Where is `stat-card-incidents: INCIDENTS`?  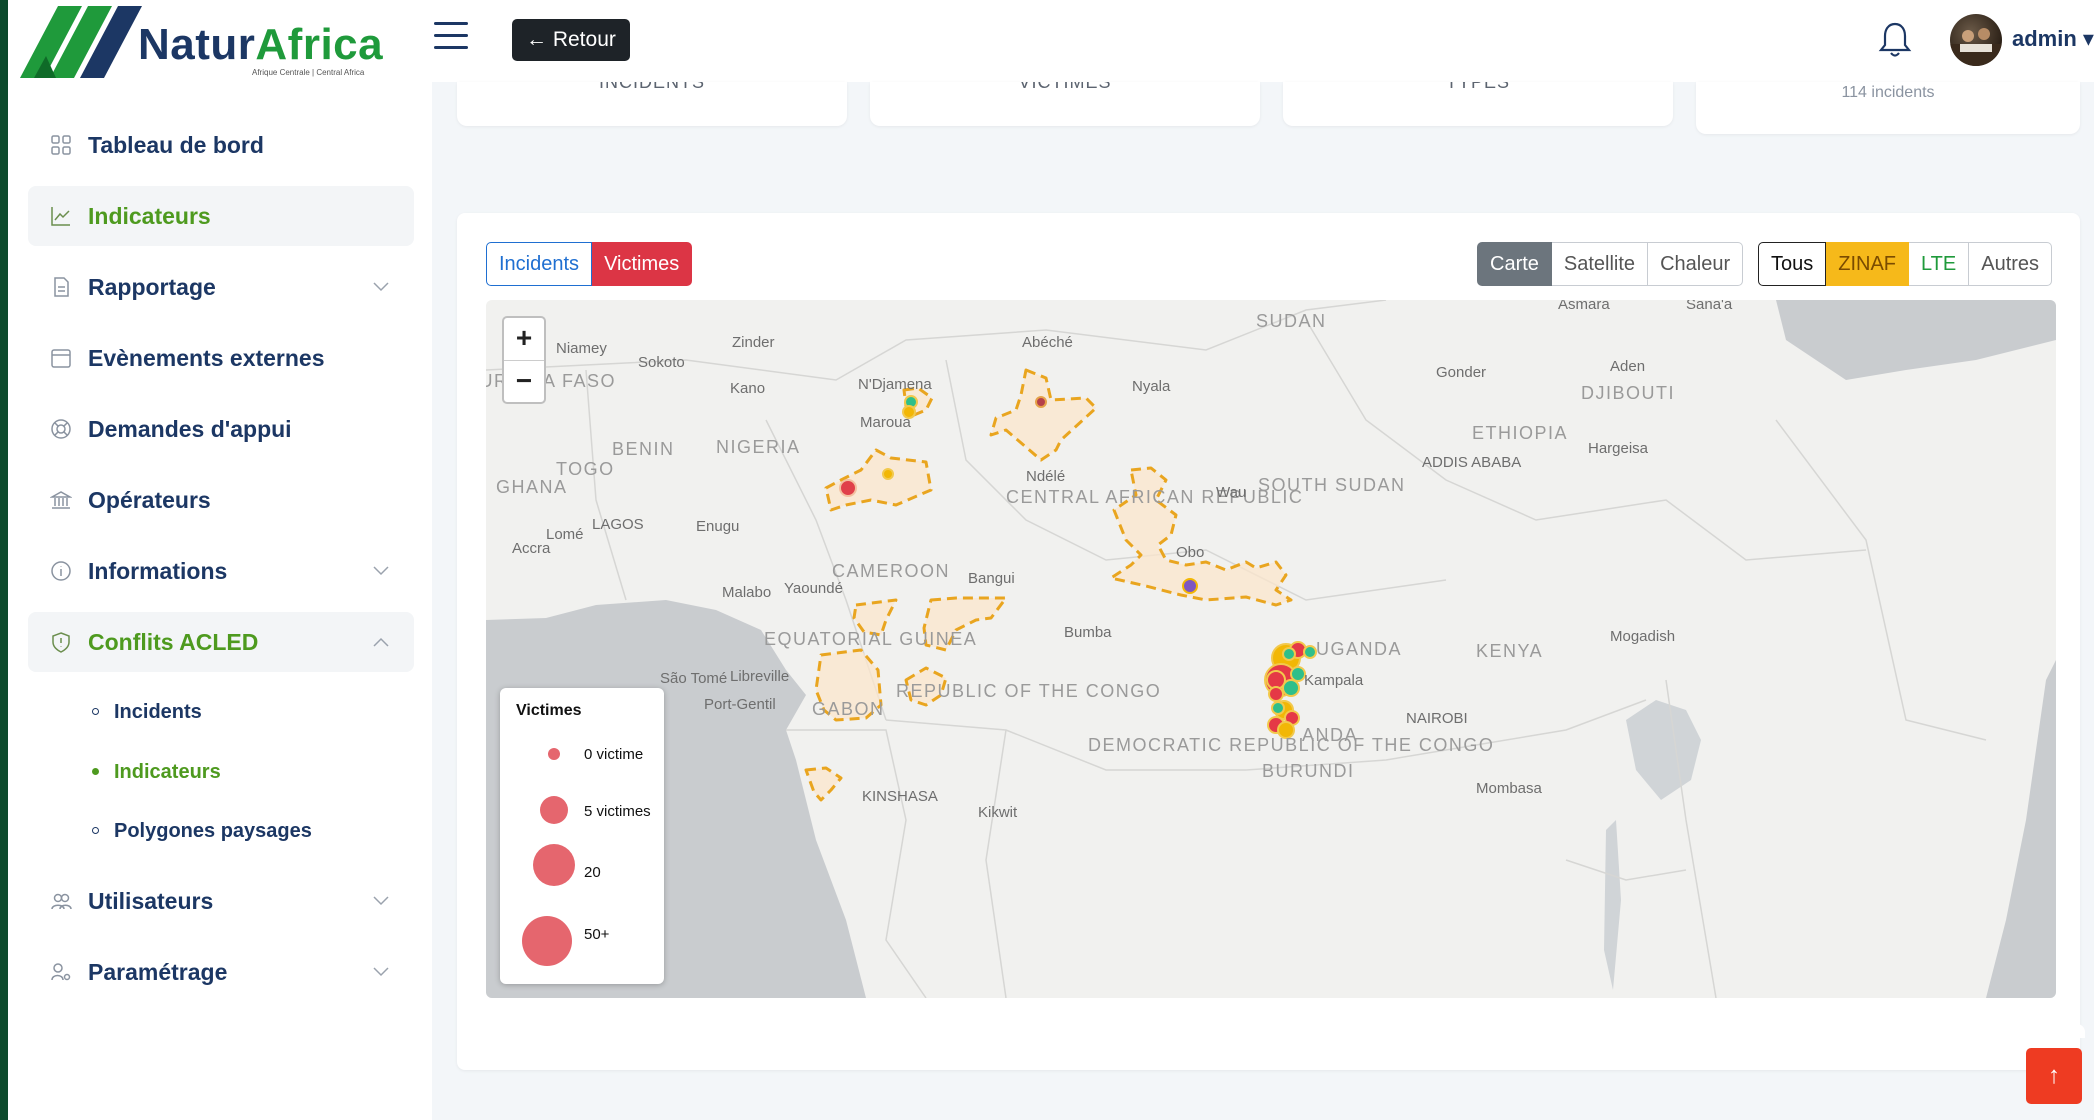 stat-card-incidents: INCIDENTS is located at coordinates (652, 104).